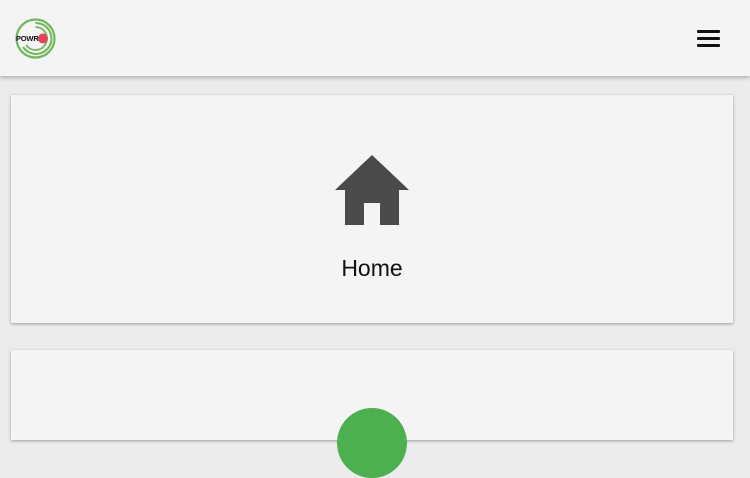  I want to click on home-card-label: Home, so click(372, 268).